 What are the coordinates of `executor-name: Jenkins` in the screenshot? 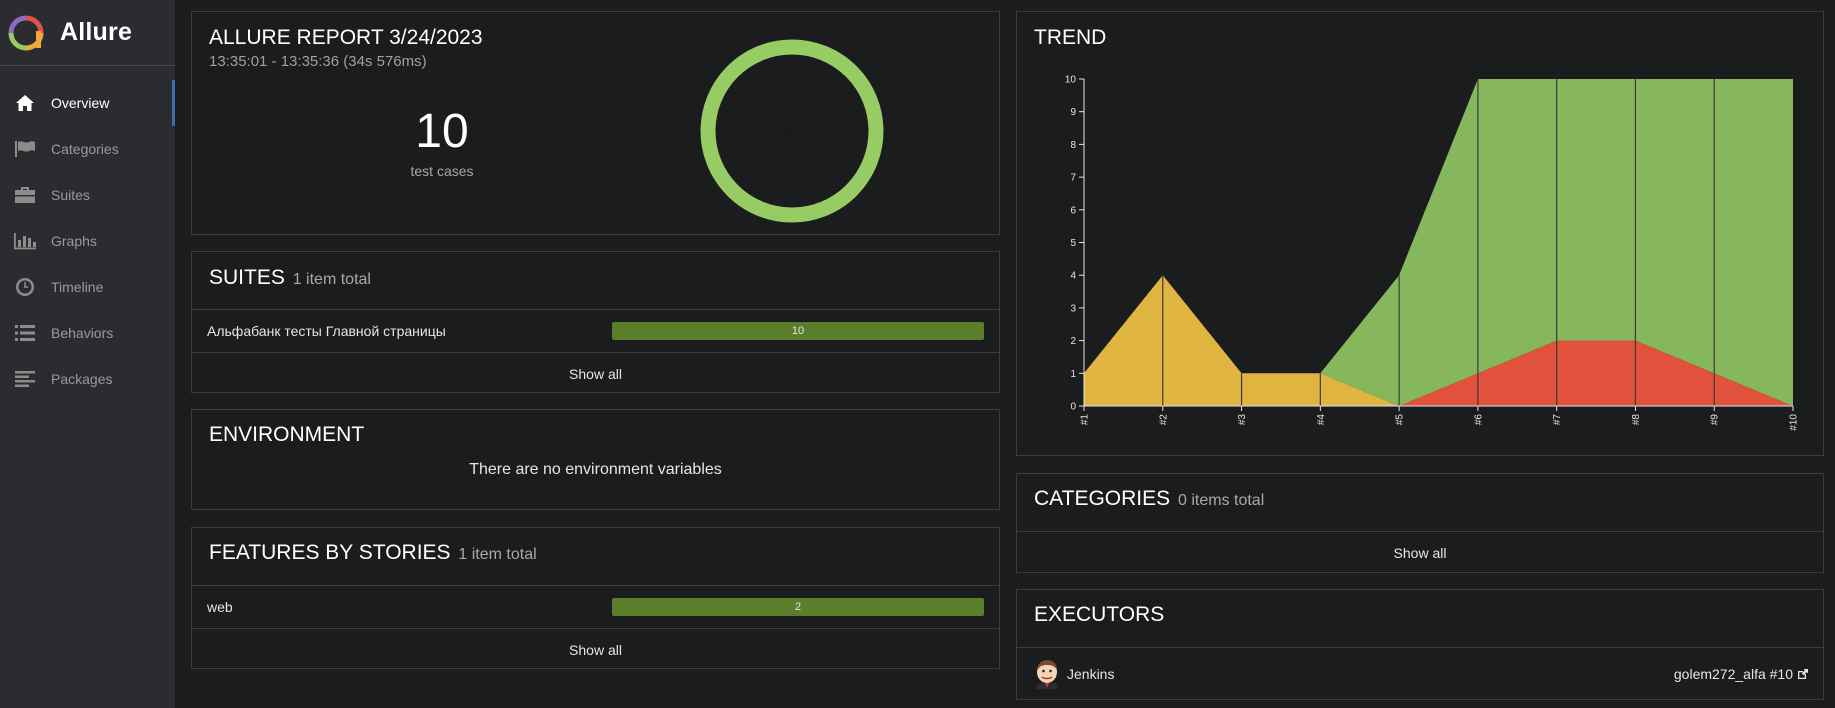 It's located at (1091, 674).